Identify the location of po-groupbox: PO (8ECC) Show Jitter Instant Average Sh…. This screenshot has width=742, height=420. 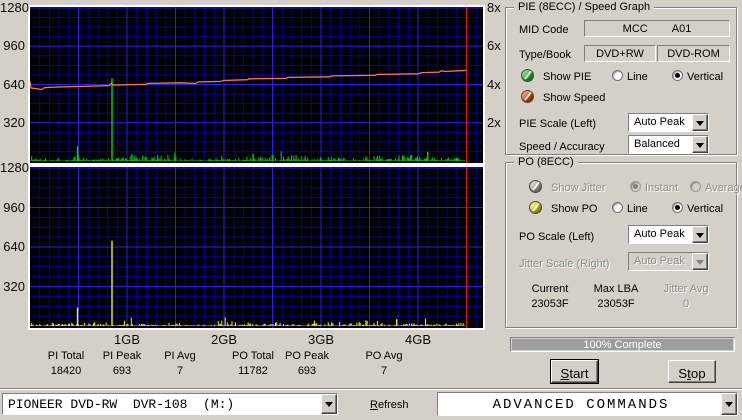
(623, 242).